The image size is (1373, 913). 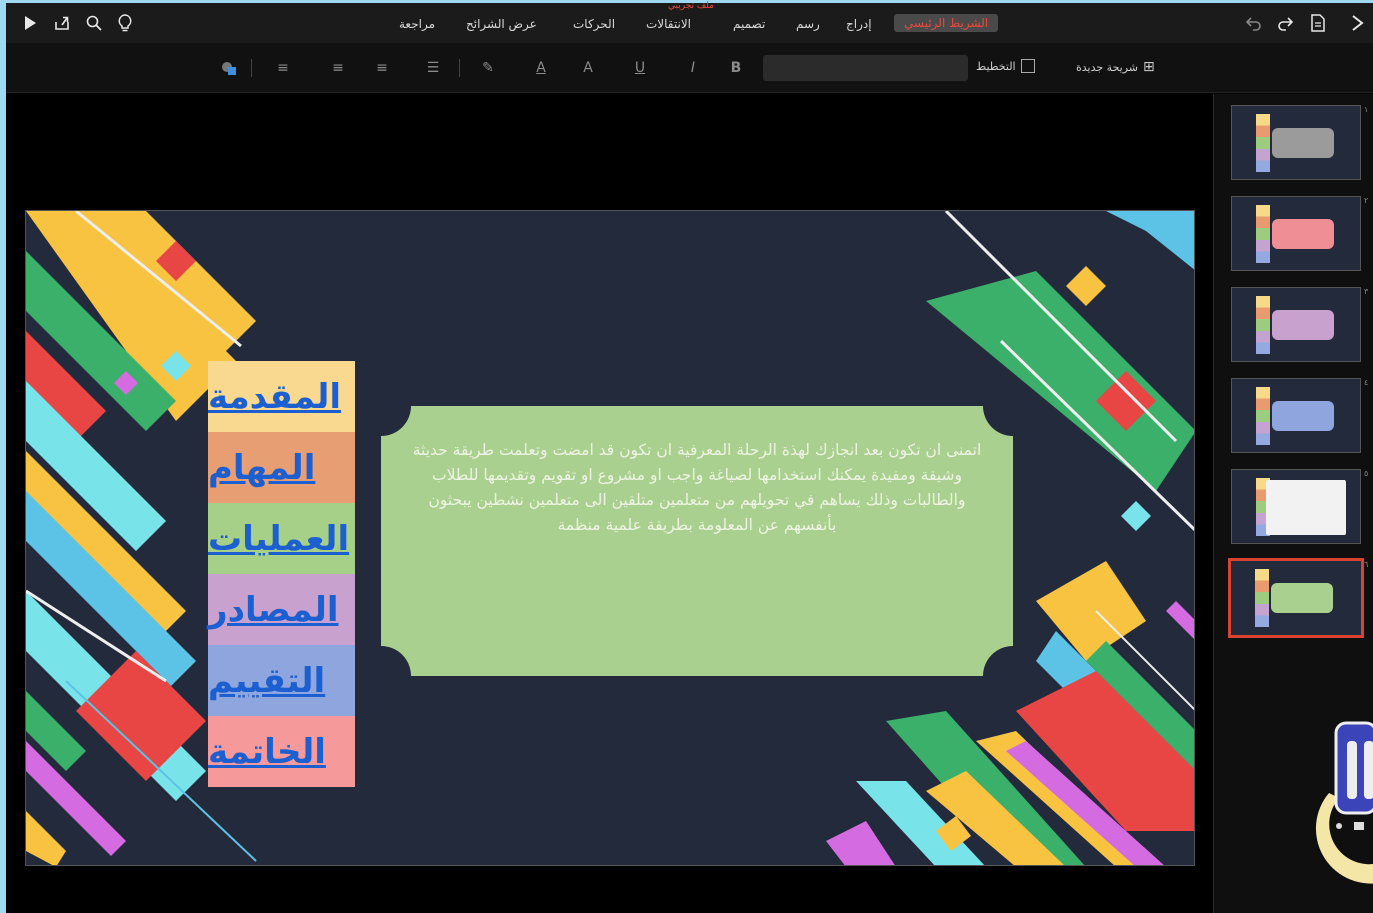 What do you see at coordinates (865, 68) in the screenshot?
I see `font-name-input` at bounding box center [865, 68].